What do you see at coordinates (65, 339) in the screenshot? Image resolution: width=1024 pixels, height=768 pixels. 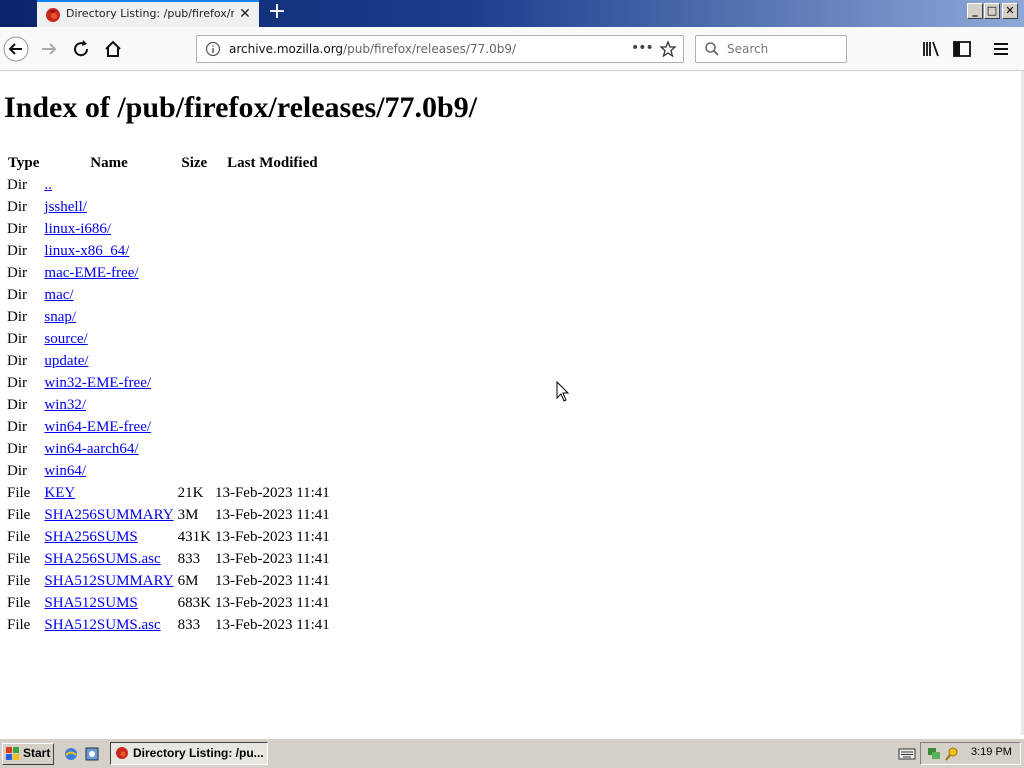 I see `entry-link: source/` at bounding box center [65, 339].